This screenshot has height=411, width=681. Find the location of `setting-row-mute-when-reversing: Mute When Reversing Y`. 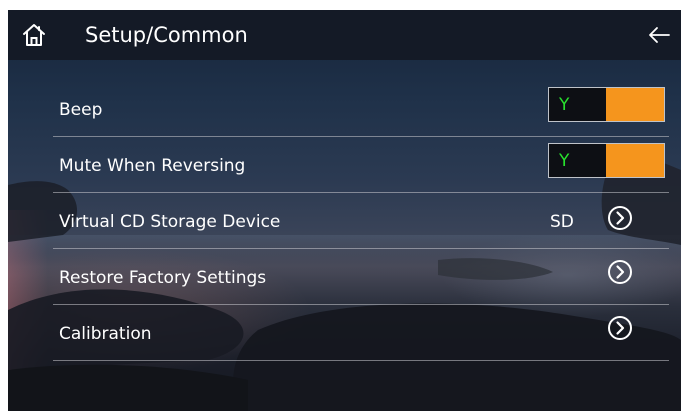

setting-row-mute-when-reversing: Mute When Reversing Y is located at coordinates (361, 165).